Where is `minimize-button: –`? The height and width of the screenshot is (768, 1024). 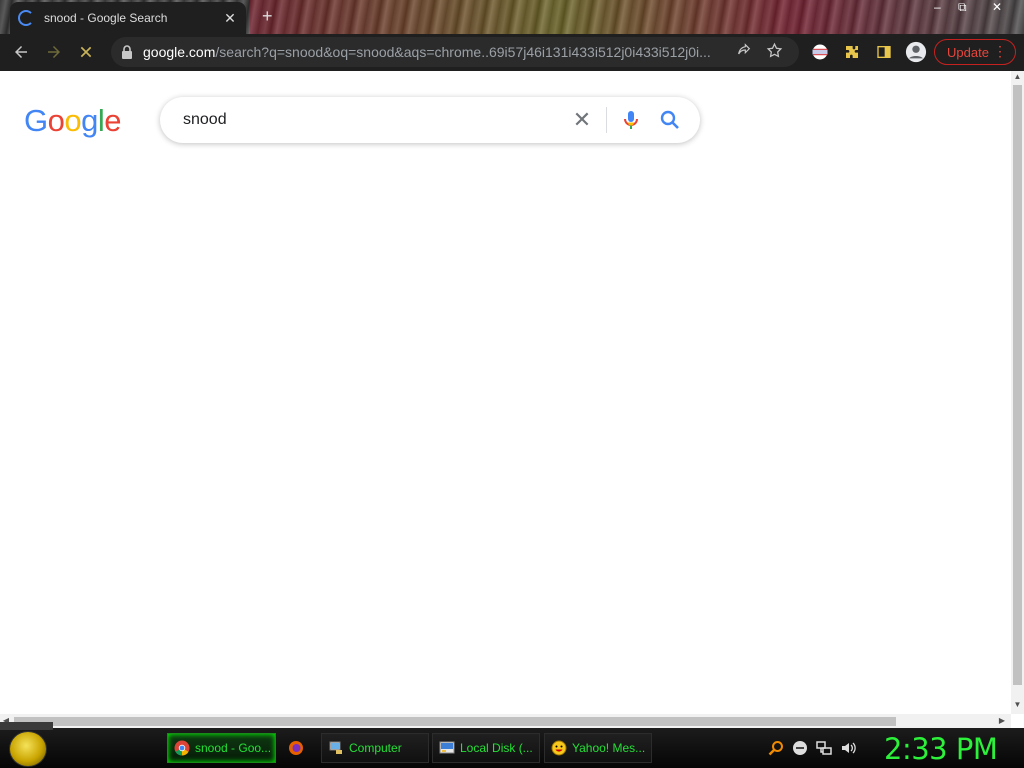
minimize-button: – is located at coordinates (937, 7).